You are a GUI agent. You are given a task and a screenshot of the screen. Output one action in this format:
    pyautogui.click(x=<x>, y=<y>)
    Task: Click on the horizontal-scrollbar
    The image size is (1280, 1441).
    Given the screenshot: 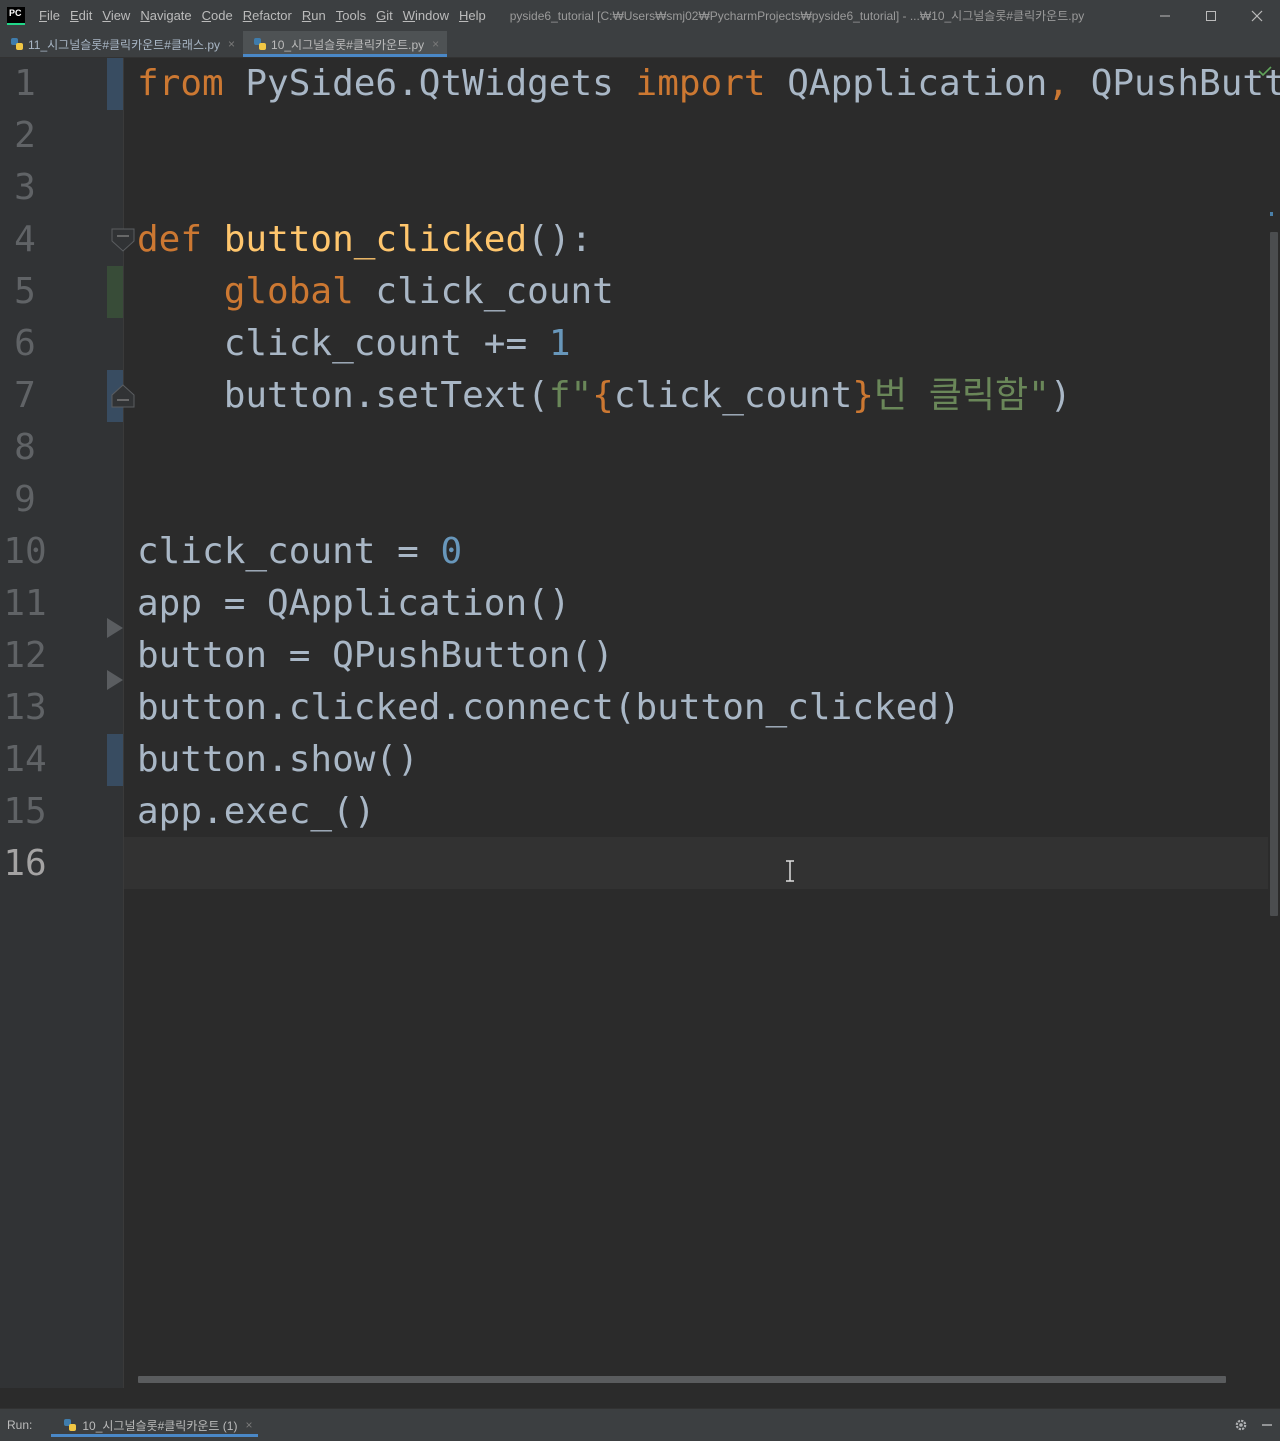 What is the action you would take?
    pyautogui.click(x=682, y=1379)
    